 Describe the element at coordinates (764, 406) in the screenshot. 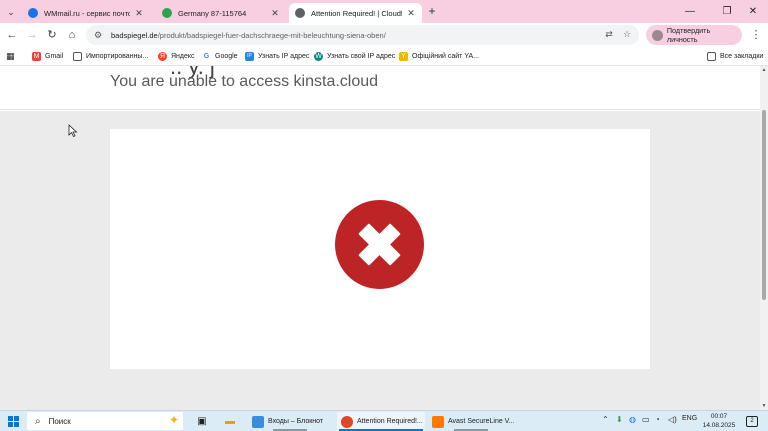

I see `scroll-down-icon: ▼` at that location.